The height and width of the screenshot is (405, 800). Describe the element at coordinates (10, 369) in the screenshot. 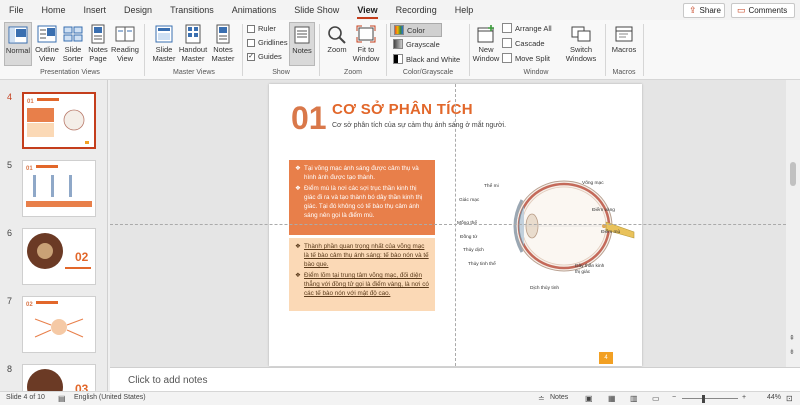

I see `thumbnail-number: 8` at that location.